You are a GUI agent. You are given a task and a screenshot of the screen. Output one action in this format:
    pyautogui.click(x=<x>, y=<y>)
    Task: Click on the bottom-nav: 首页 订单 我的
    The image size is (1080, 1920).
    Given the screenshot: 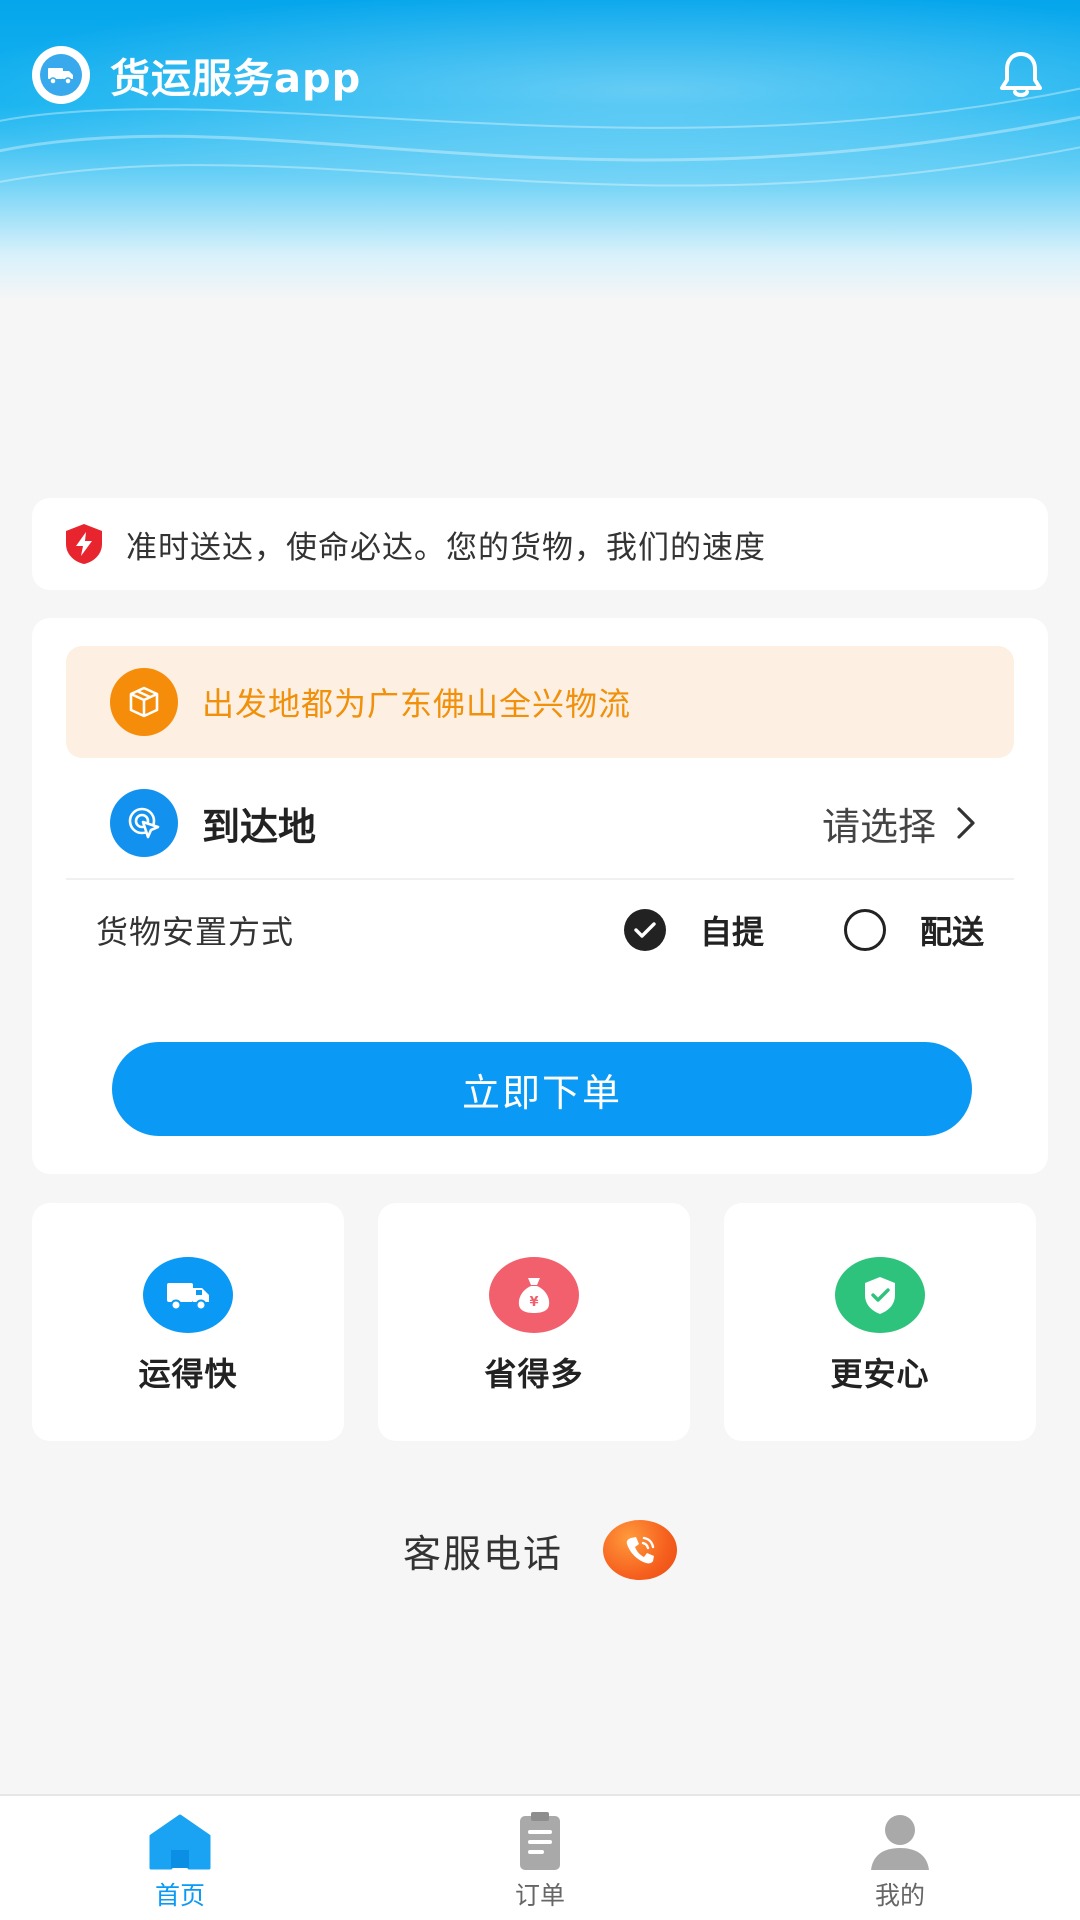 What is the action you would take?
    pyautogui.click(x=540, y=1857)
    